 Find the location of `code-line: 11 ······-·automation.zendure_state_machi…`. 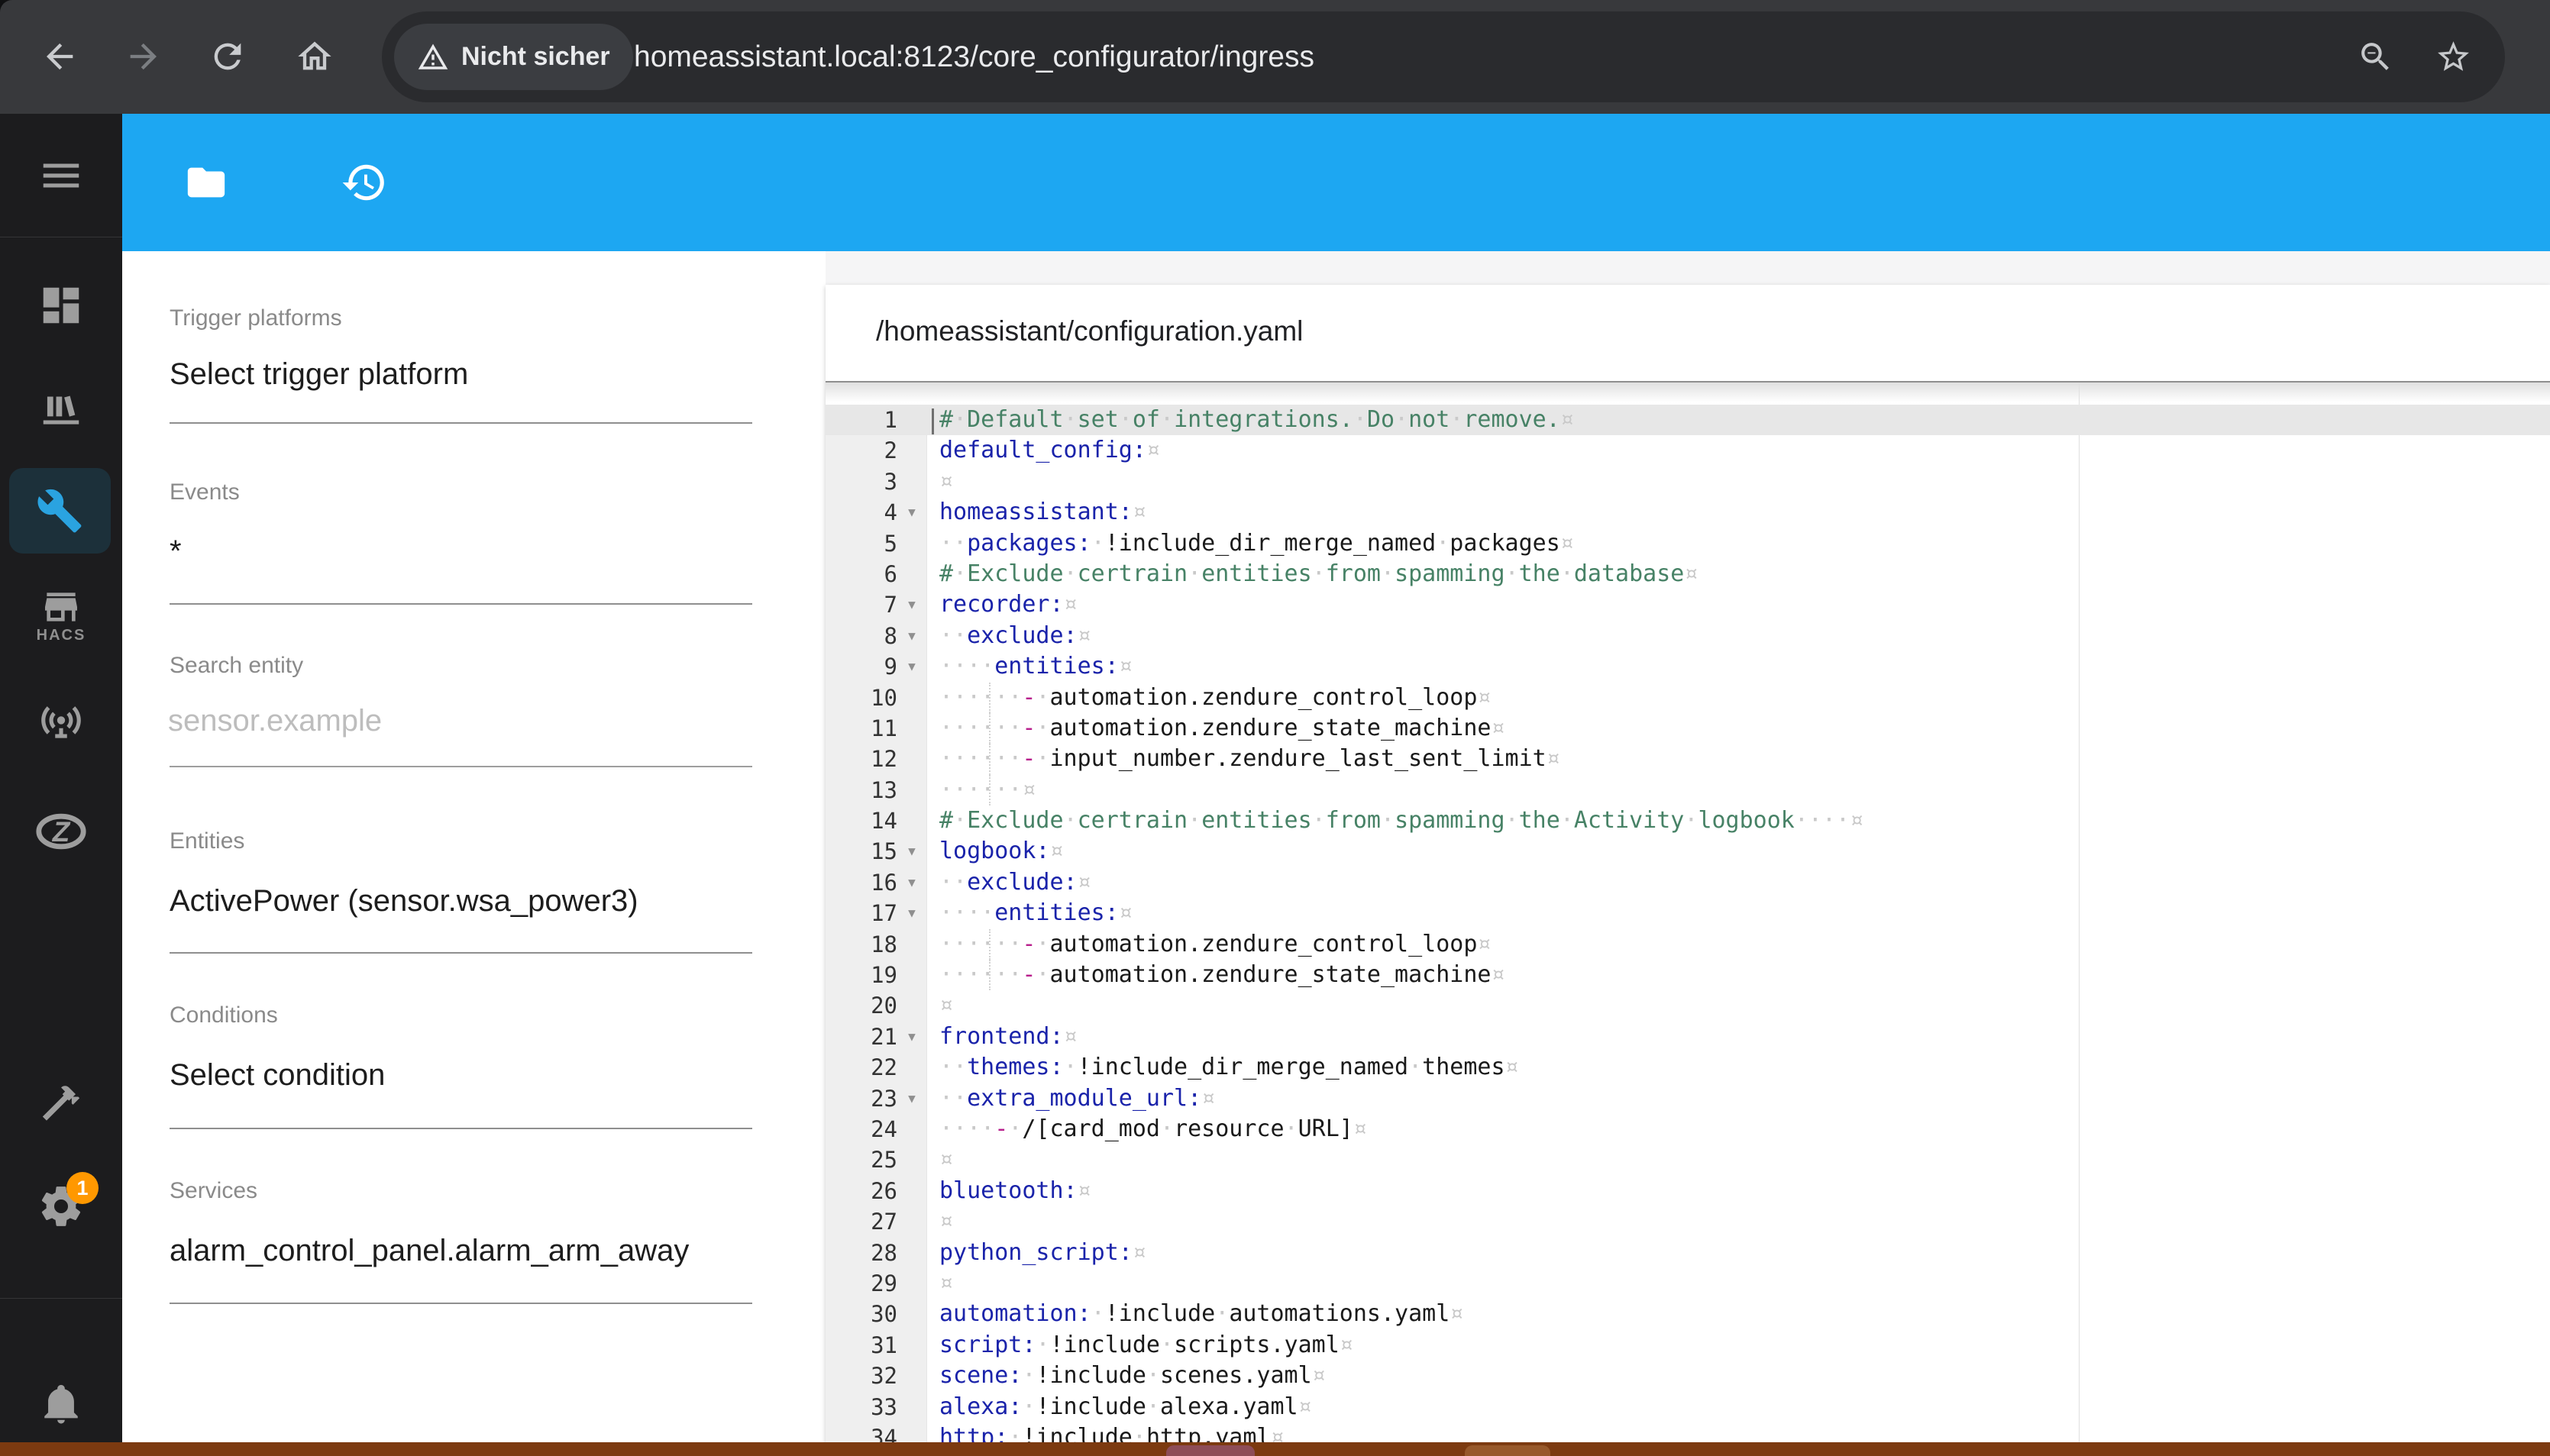

code-line: 11 ······-·automation.zendure_state_machi… is located at coordinates (1688, 728).